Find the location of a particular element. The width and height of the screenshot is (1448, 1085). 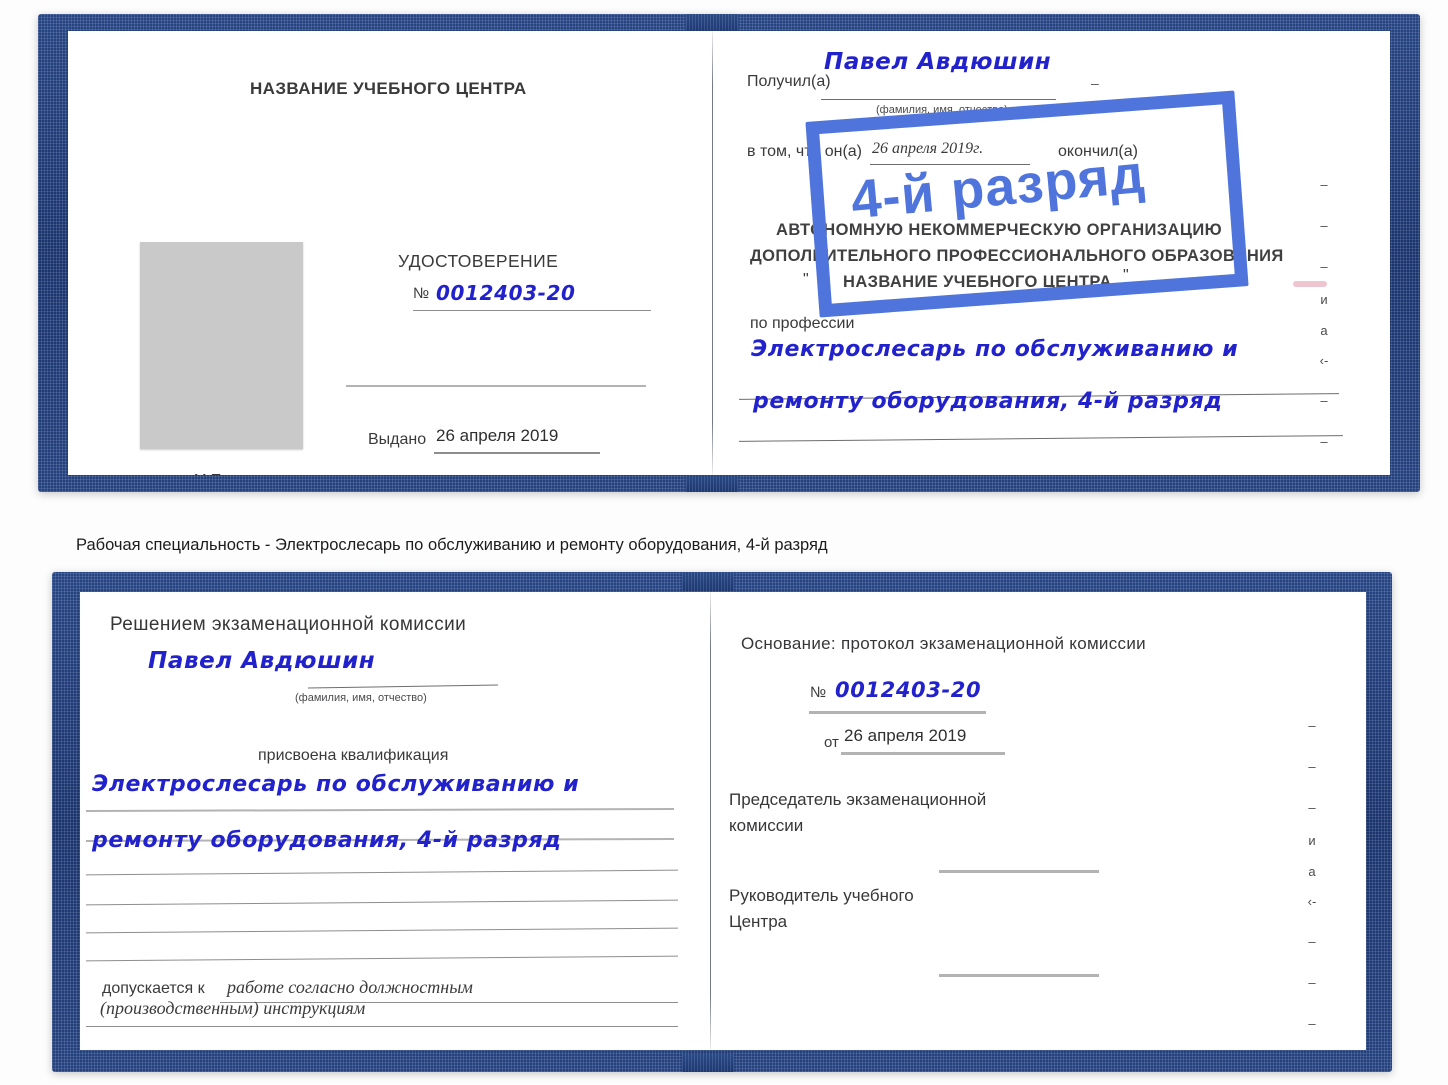

admitted-label: допускается к is located at coordinates (153, 988).